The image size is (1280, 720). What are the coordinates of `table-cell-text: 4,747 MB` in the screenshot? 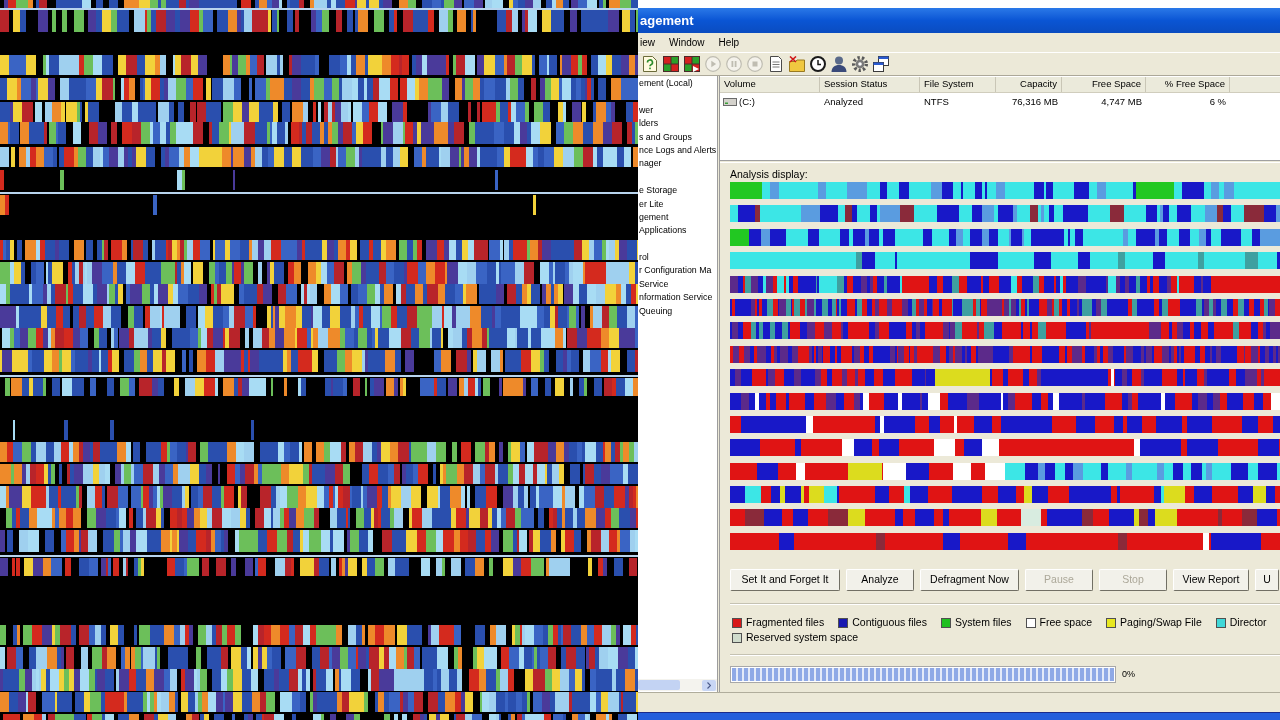 It's located at (1121, 101).